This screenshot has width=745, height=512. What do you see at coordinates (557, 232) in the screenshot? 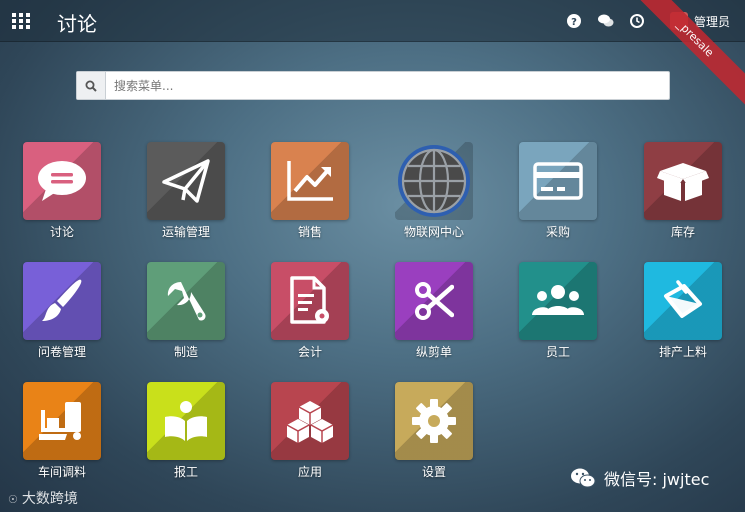
I see `app-label: 采购` at bounding box center [557, 232].